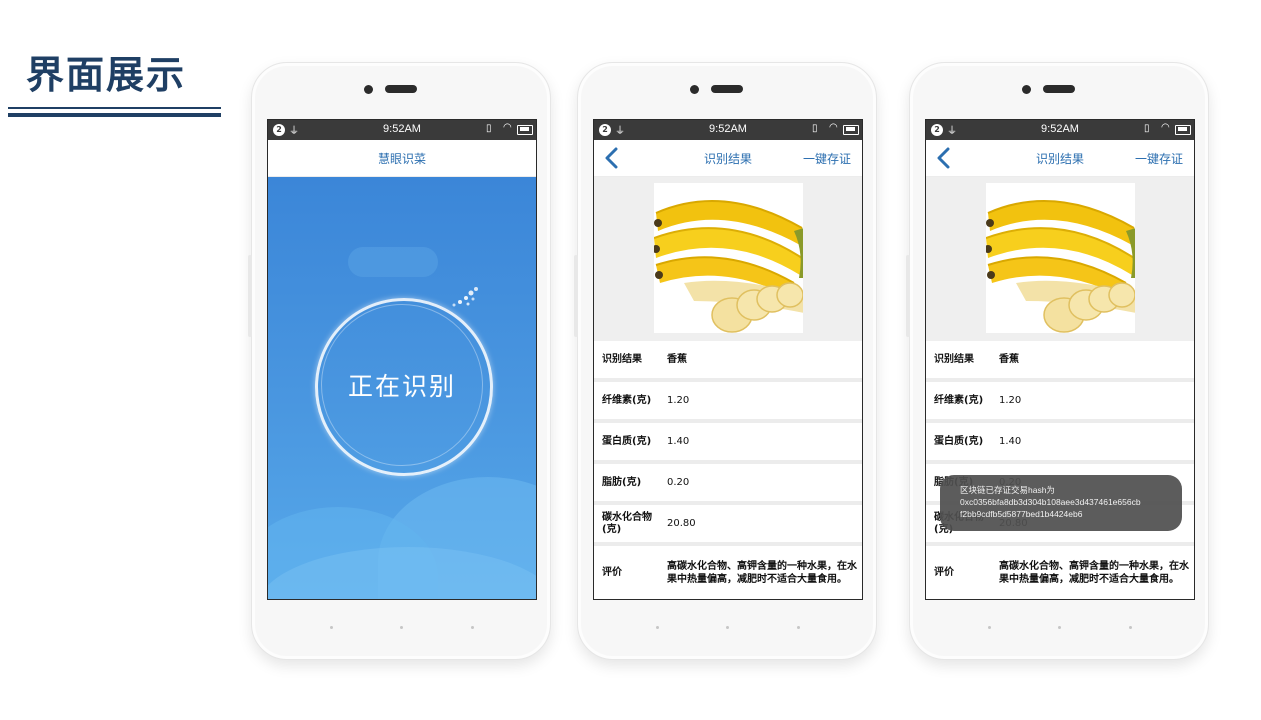 The width and height of the screenshot is (1261, 720). I want to click on scan-background: 正在识别, so click(402, 388).